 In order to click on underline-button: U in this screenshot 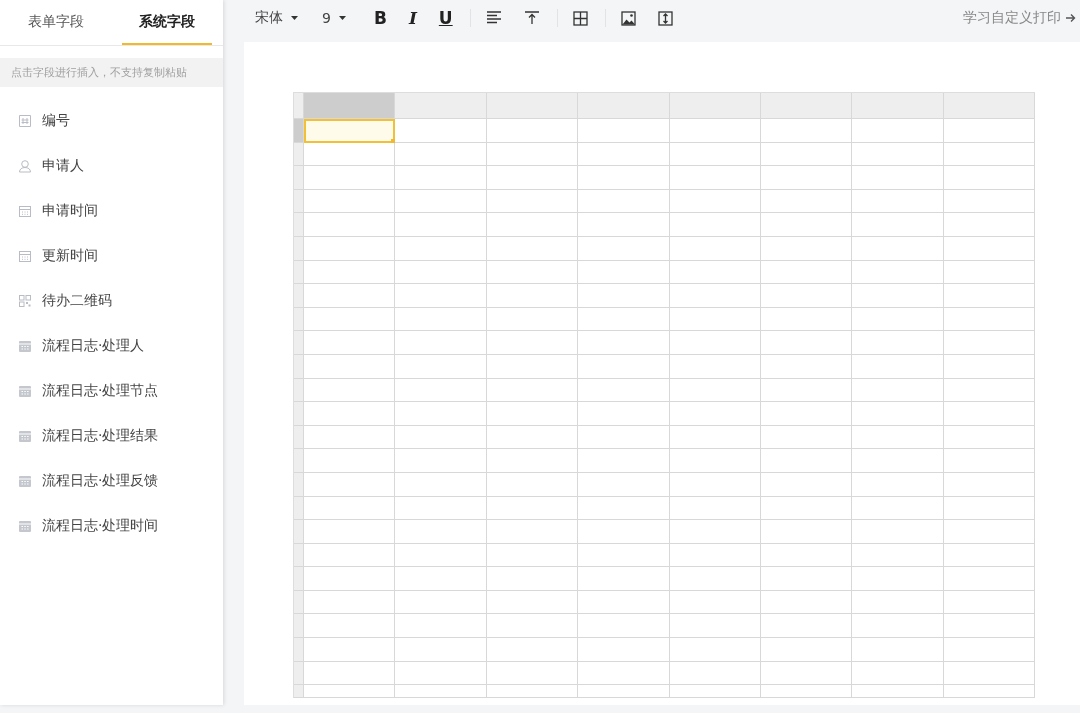, I will do `click(445, 18)`.